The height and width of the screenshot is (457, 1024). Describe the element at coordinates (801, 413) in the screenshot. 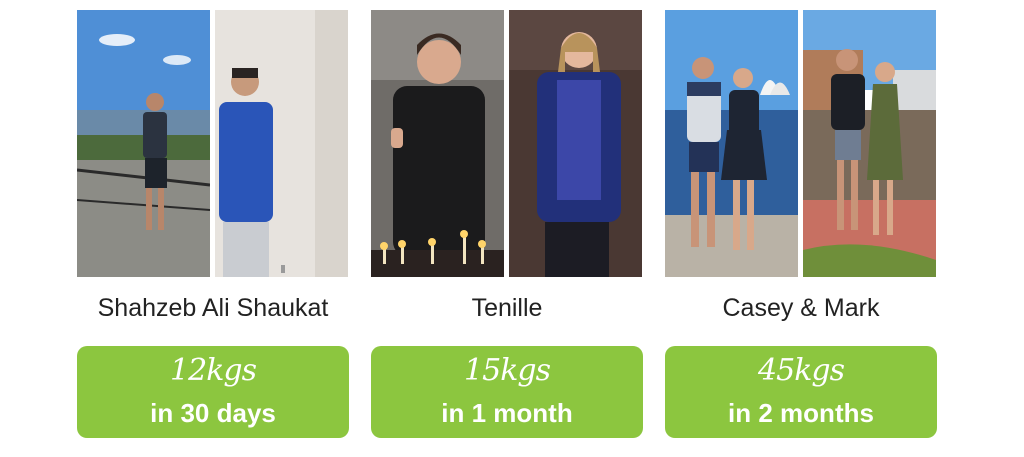

I see `duration-text: in 2 months` at that location.